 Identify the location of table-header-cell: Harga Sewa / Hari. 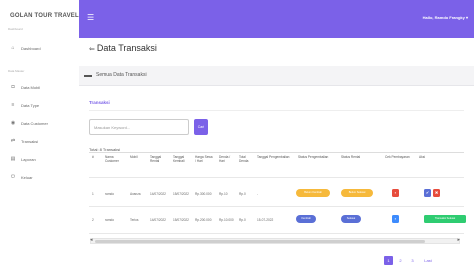
(204, 159).